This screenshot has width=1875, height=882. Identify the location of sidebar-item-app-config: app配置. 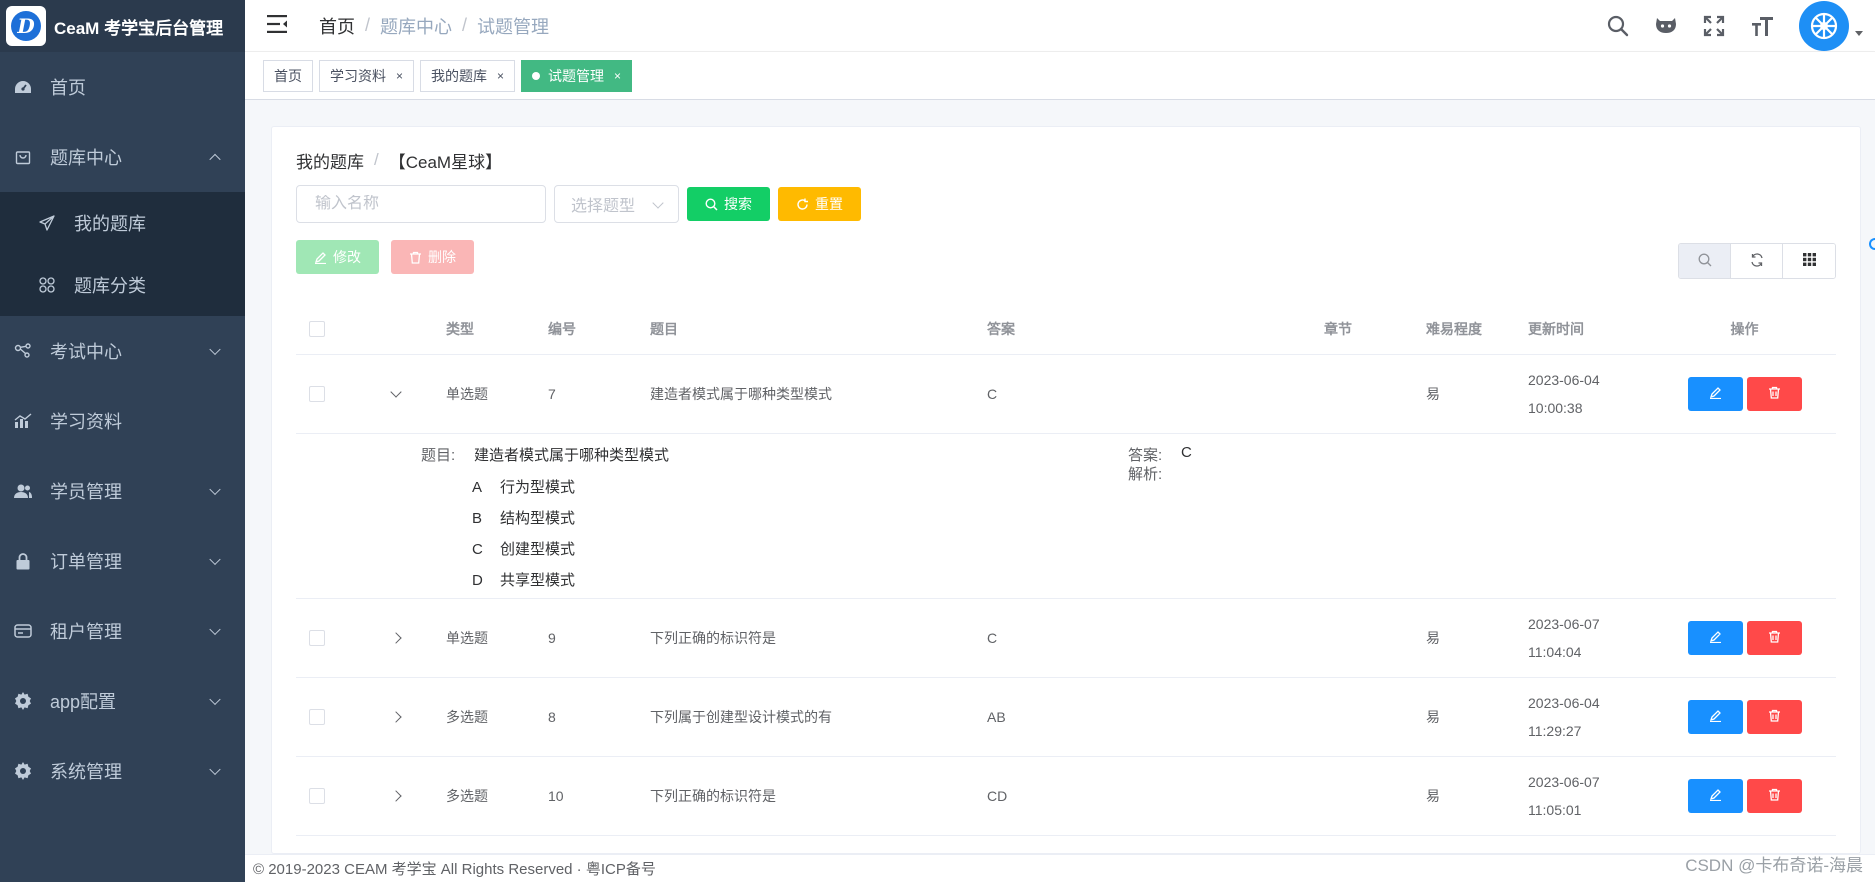
(122, 701).